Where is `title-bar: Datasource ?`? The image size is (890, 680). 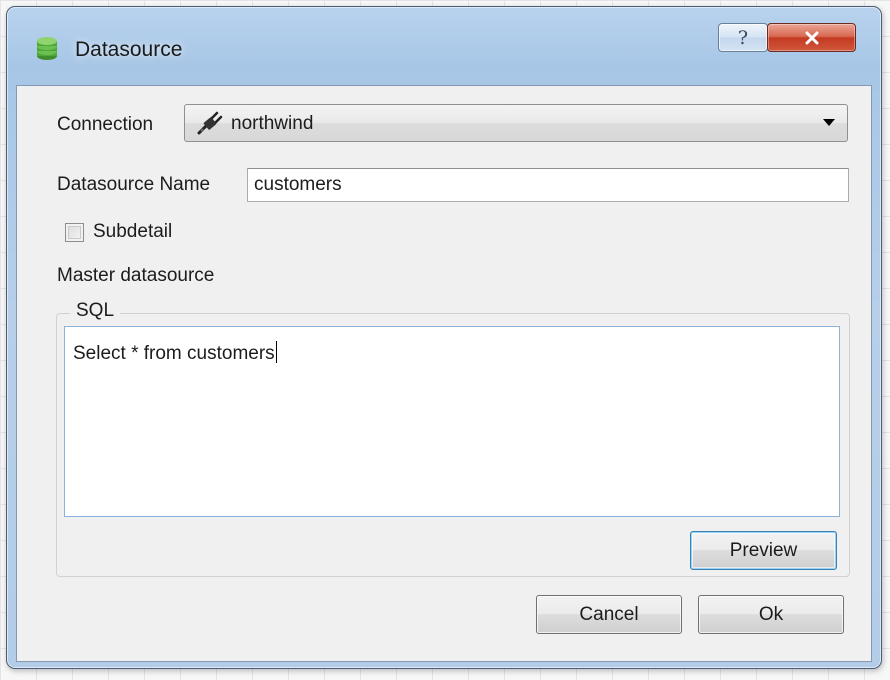 title-bar: Datasource ? is located at coordinates (444, 46).